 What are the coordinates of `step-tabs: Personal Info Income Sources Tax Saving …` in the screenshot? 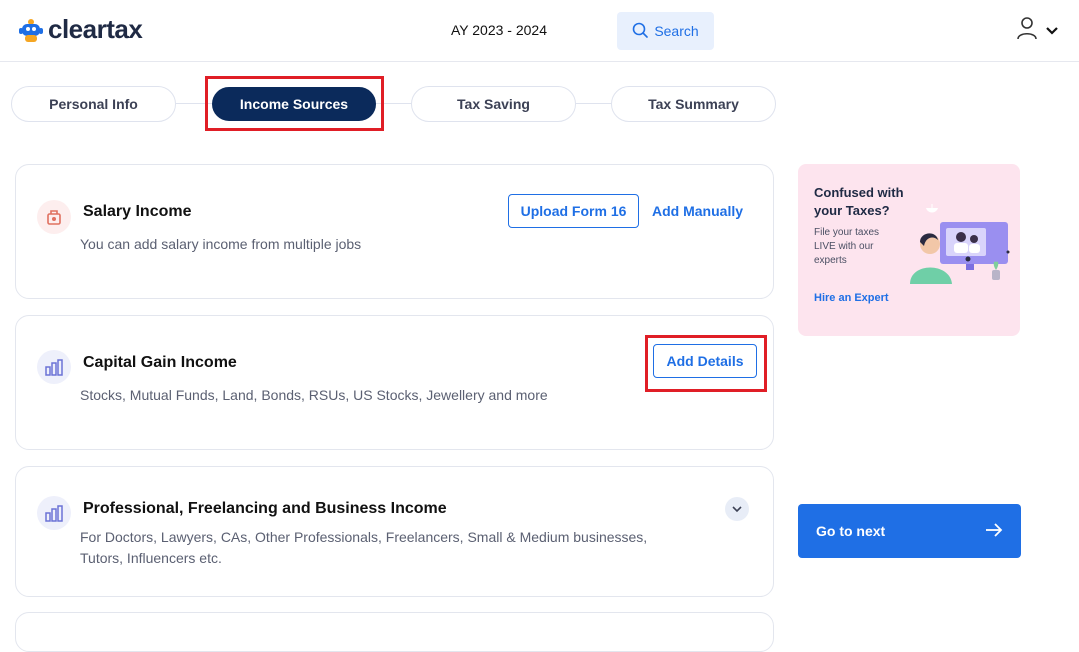 It's located at (390, 104).